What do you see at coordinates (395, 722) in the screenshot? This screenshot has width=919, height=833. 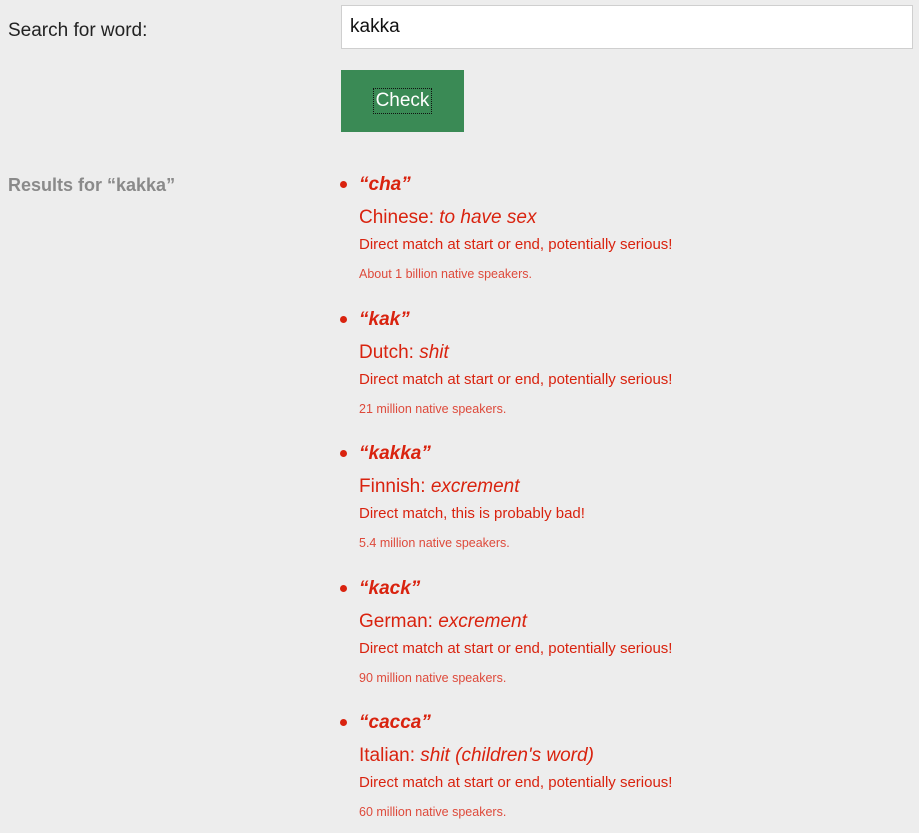 I see `result-word: “cacca”` at bounding box center [395, 722].